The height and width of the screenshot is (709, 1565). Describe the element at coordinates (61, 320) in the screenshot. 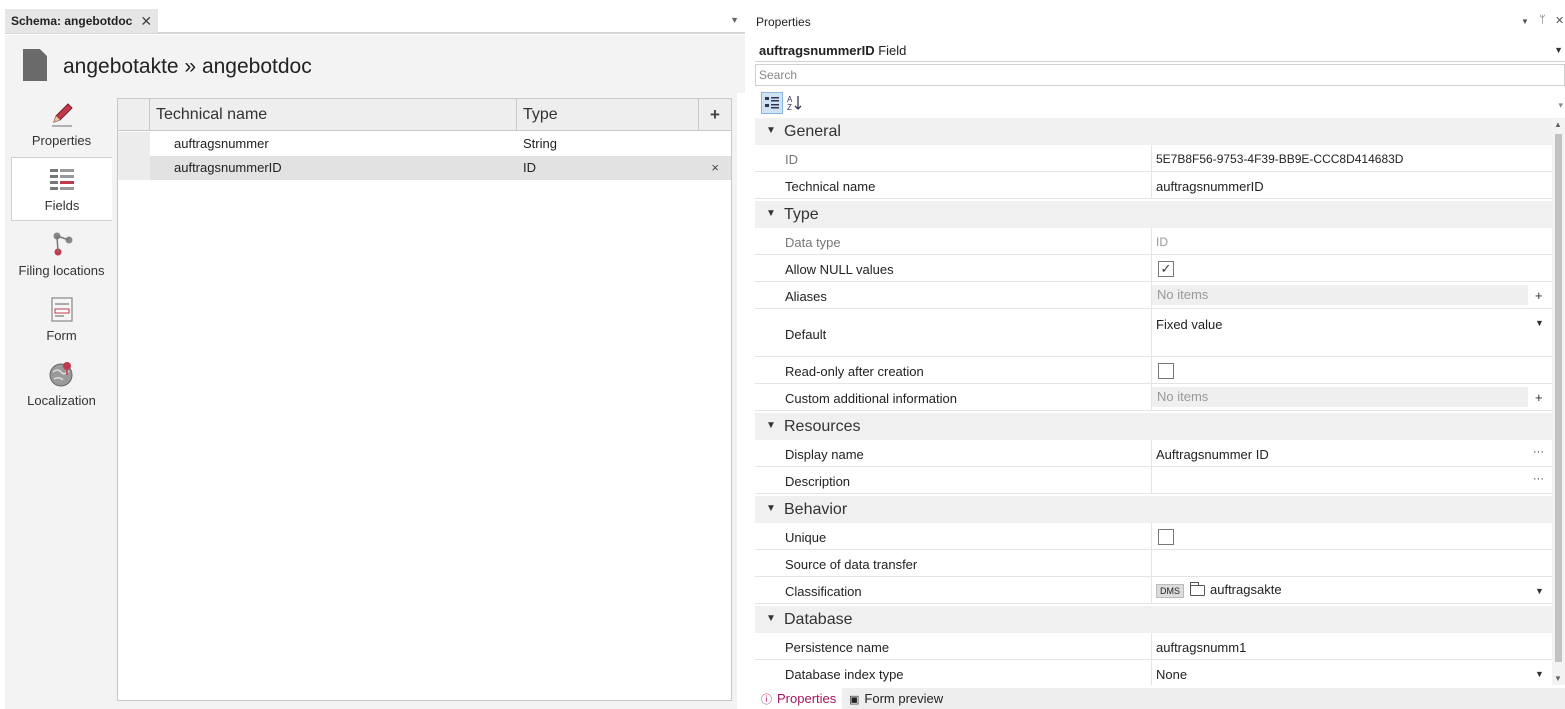

I see `nav-item-form: Form` at that location.